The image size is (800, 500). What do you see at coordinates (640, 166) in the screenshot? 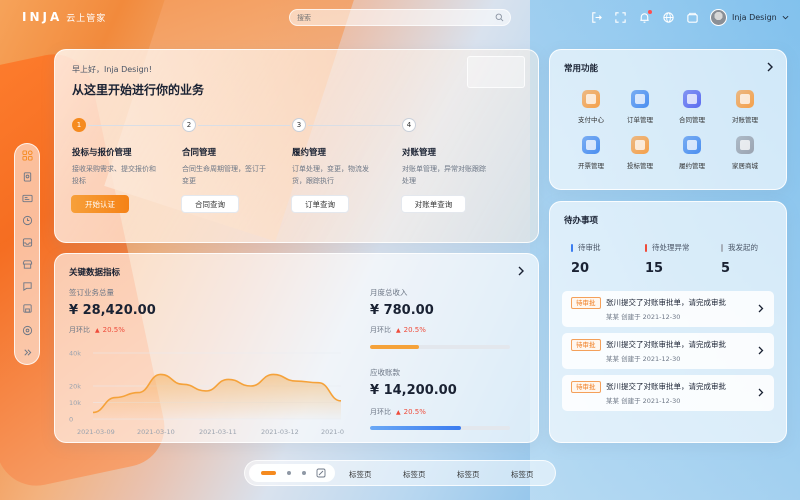
I see `function-label: 投标管理` at bounding box center [640, 166].